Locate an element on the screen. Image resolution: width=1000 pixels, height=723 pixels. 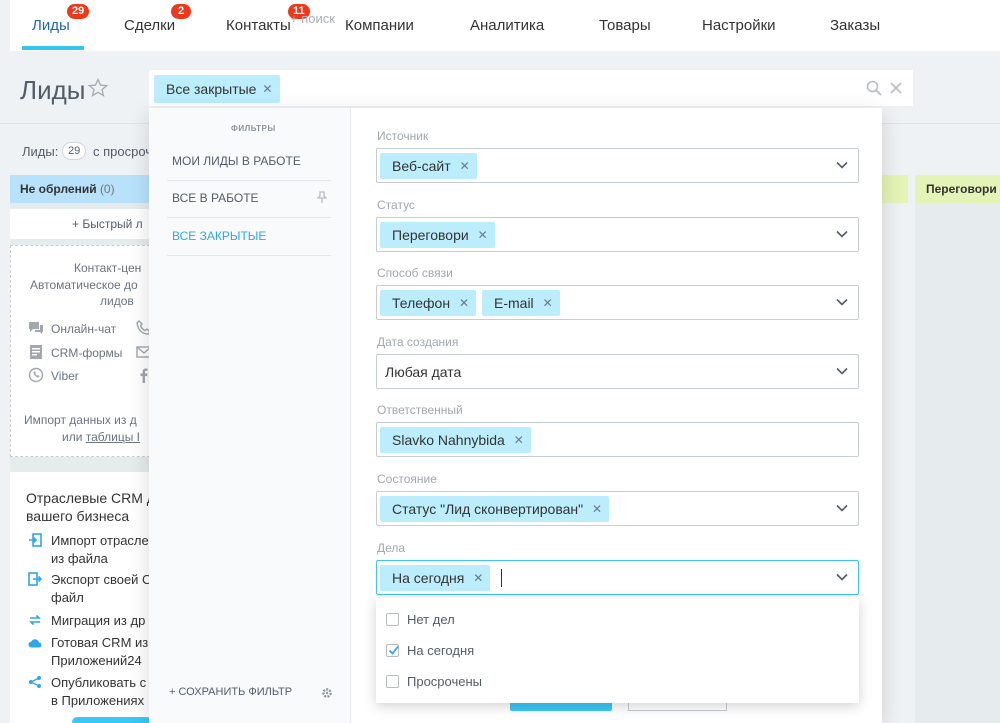
search-icon is located at coordinates (874, 88).